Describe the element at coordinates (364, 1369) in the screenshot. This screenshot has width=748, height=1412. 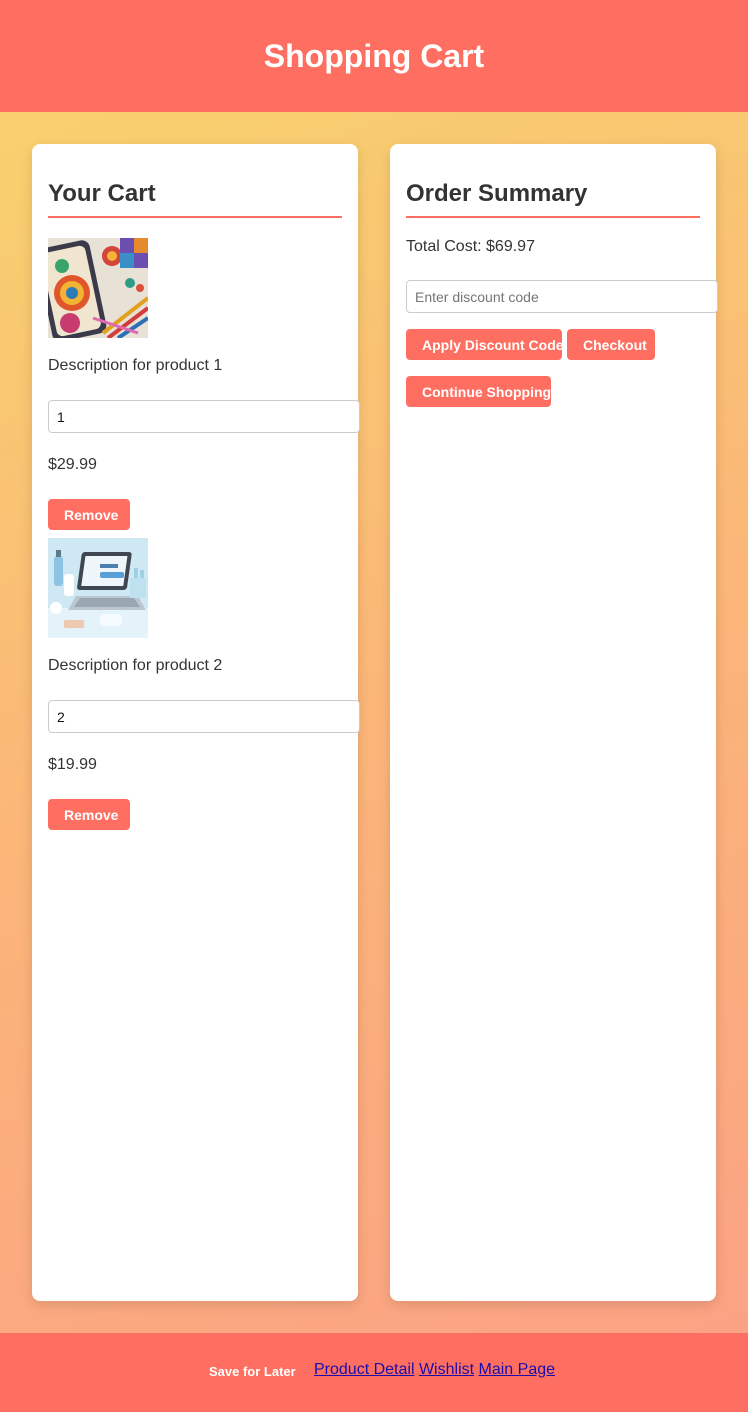
I see `product-detail-link: Product Detail` at that location.